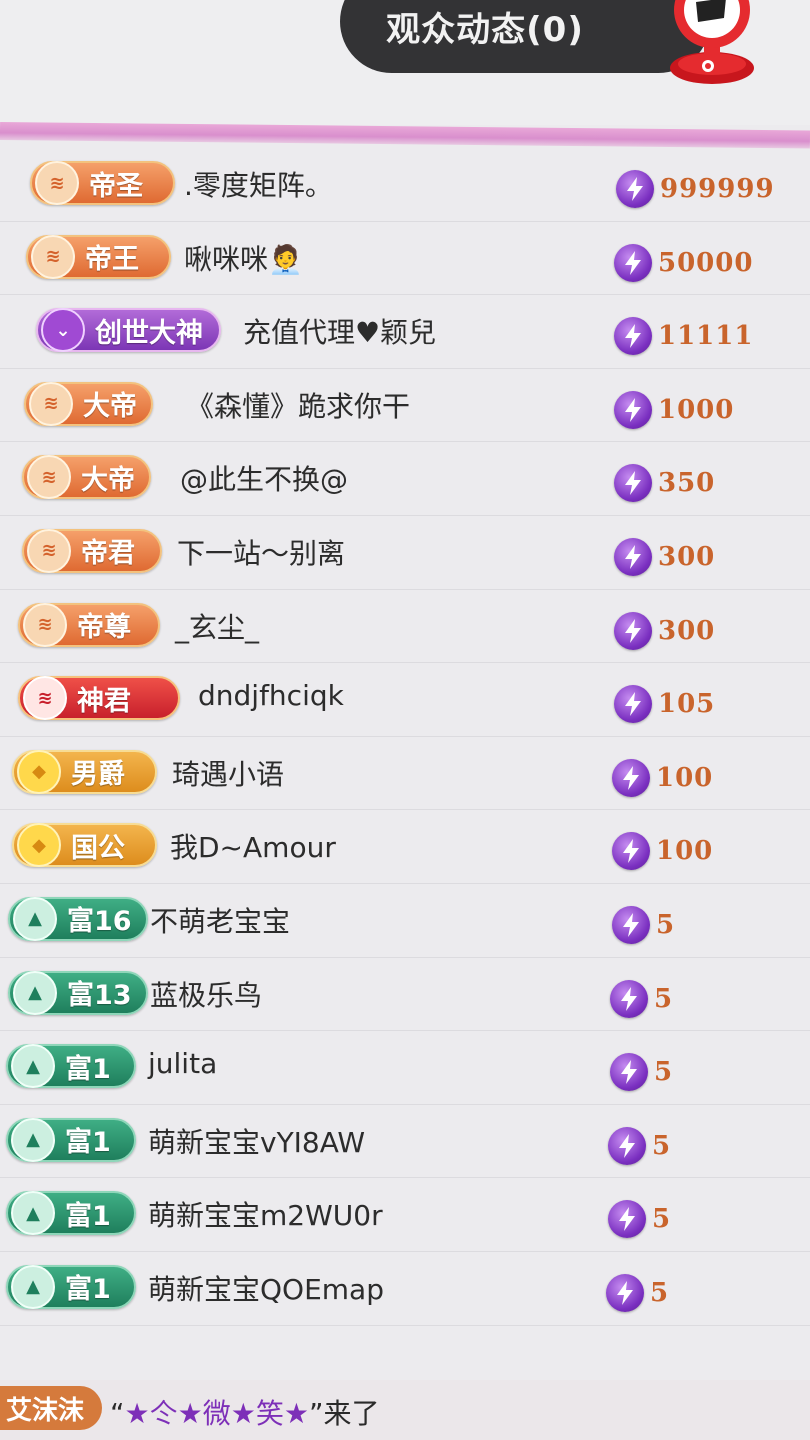  Describe the element at coordinates (99, 922) in the screenshot. I see `badge-label: 富16` at that location.